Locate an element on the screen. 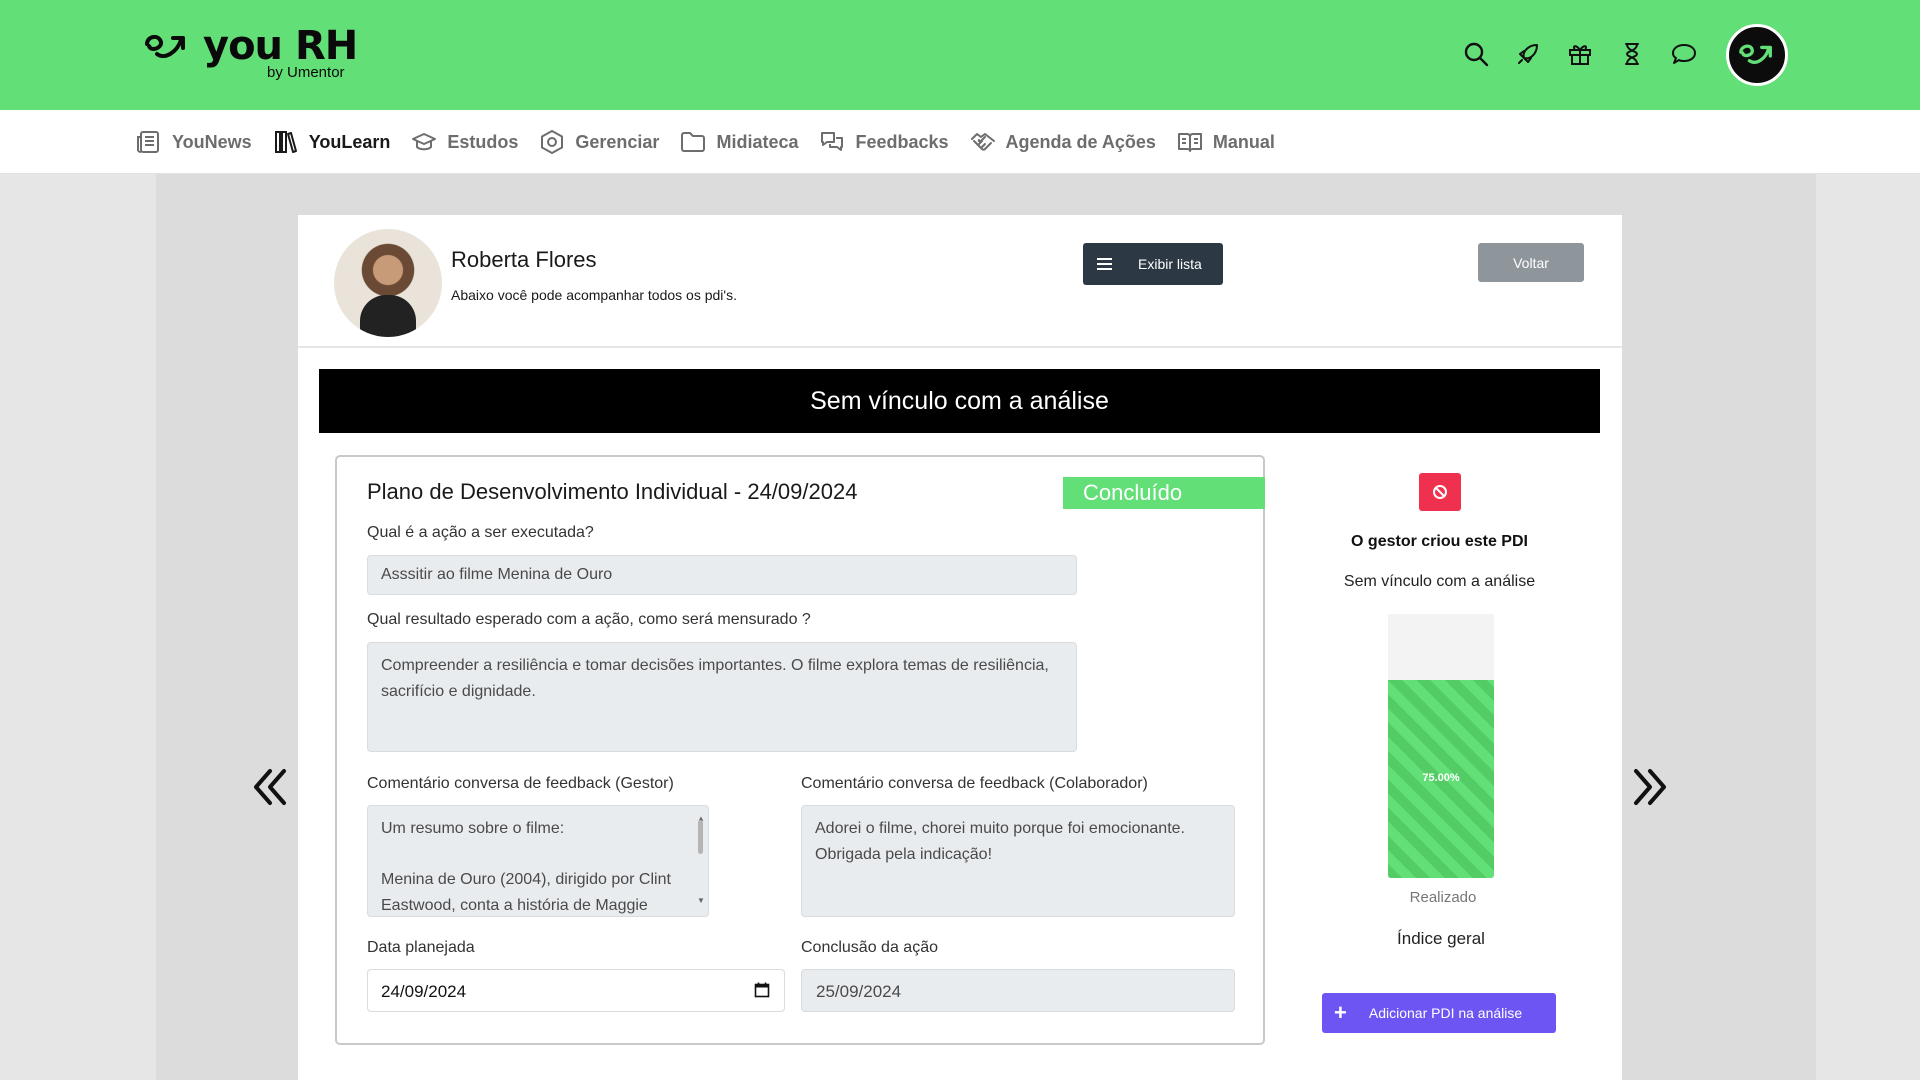  planned-date-value: 24/09/2024 is located at coordinates (424, 991).